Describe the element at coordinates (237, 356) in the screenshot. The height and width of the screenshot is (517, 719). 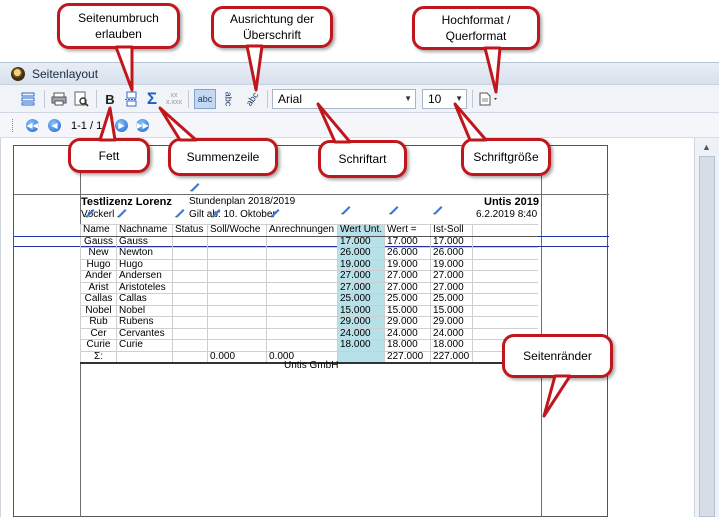
I see `table-cell: 0.000` at that location.